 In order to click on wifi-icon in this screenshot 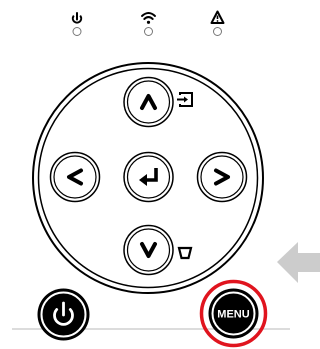, I will do `click(148, 18)`.